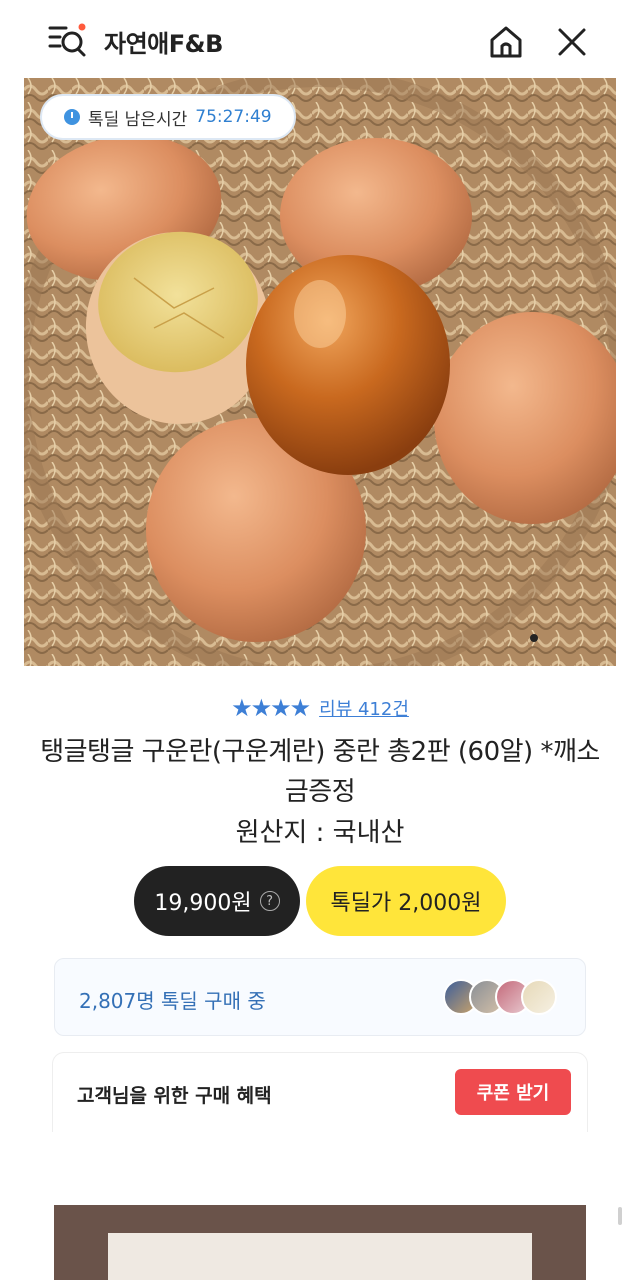 This screenshot has width=640, height=1280. Describe the element at coordinates (174, 1096) in the screenshot. I see `benefit-label: 고객님을 위한 구매 혜택` at that location.